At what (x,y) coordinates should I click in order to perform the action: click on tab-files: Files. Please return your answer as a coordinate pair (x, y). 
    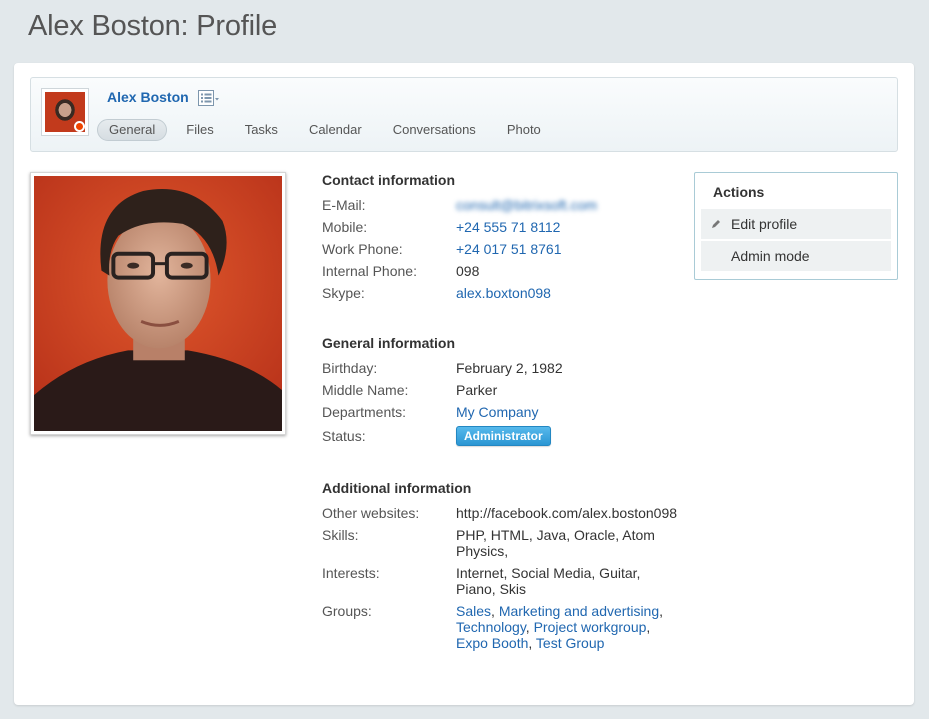
    Looking at the image, I should click on (199, 130).